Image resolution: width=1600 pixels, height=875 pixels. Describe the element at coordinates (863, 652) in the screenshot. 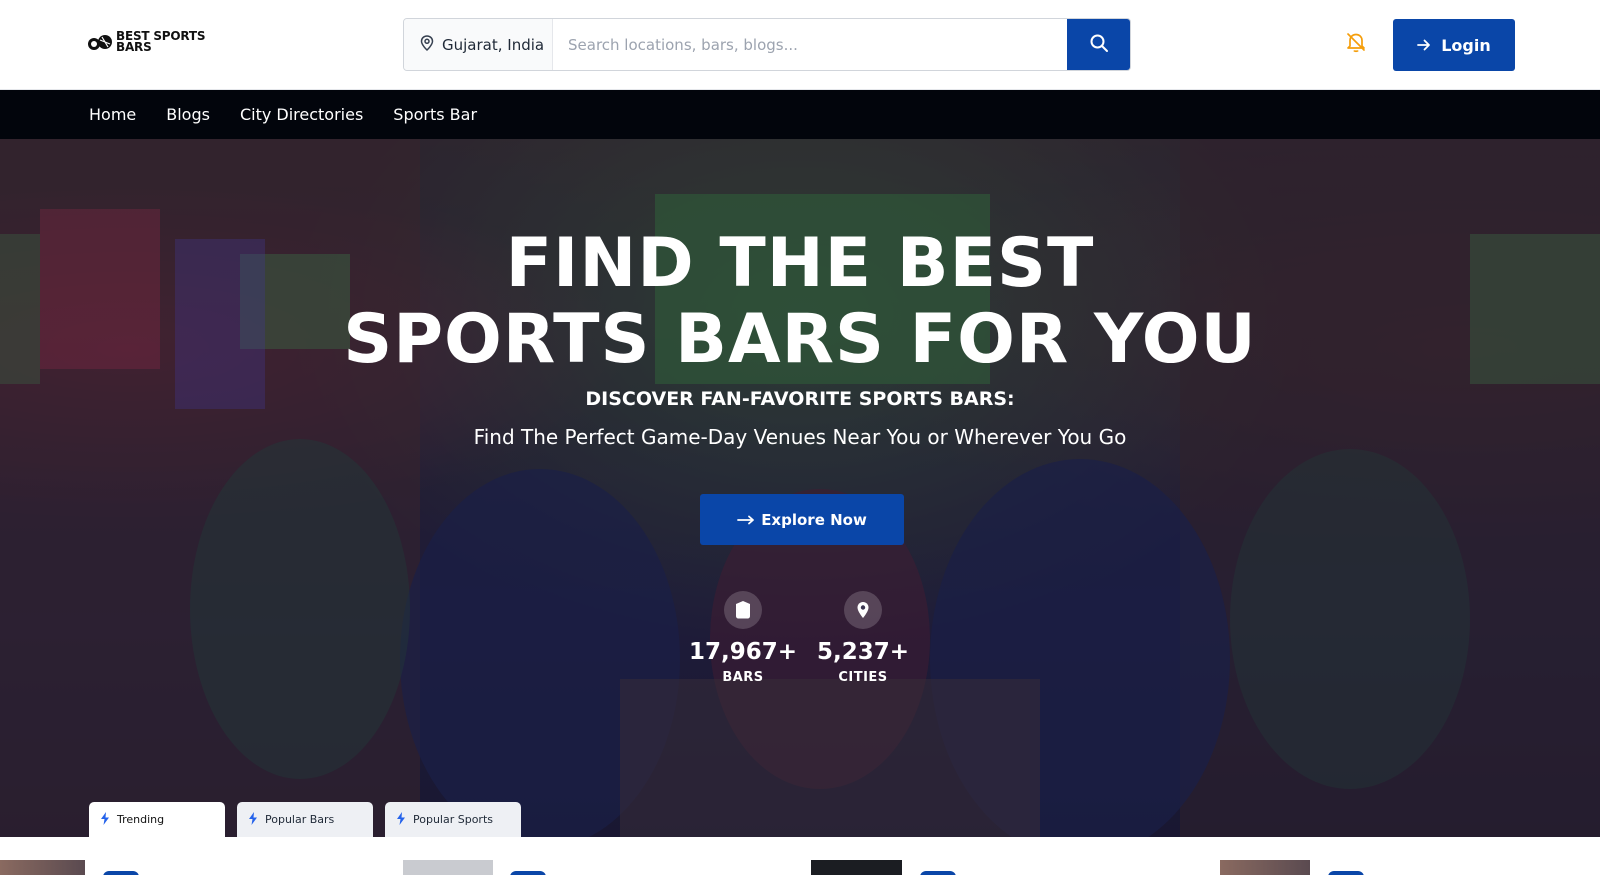

I see `stat-cities-value: 5,237+` at that location.